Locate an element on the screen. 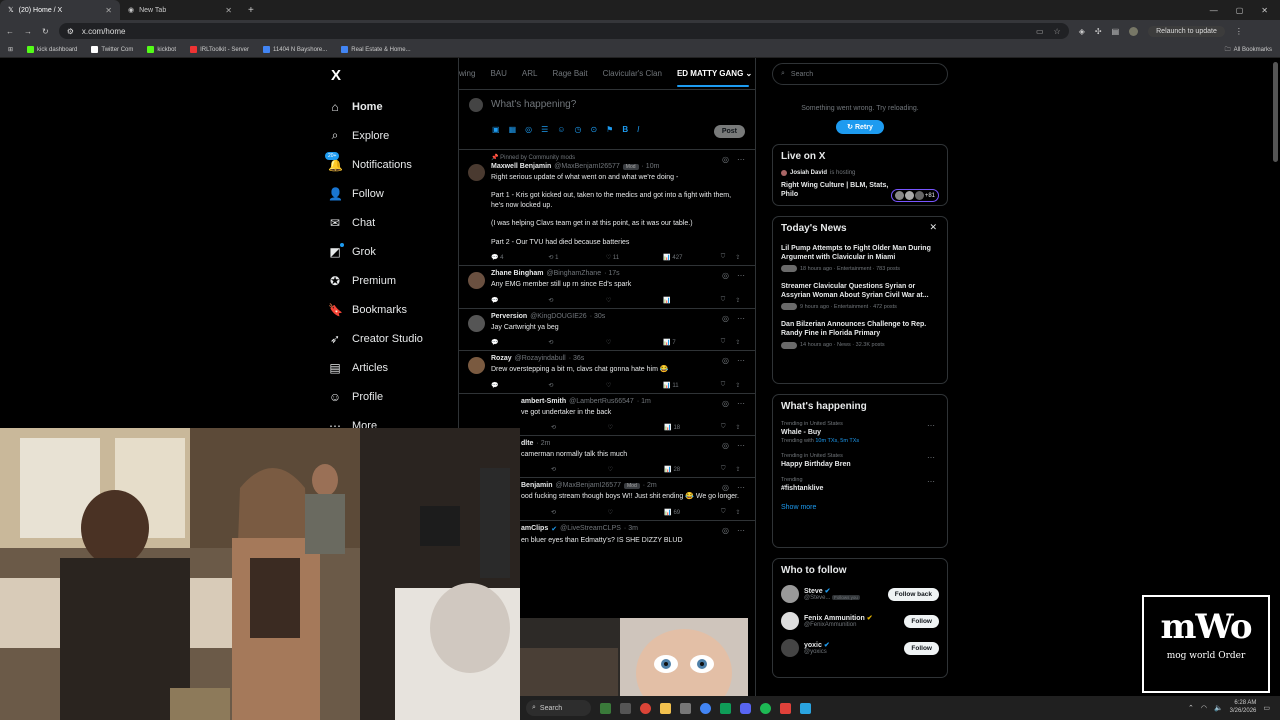 Image resolution: width=1280 pixels, height=720 pixels. tab-arl: ARL is located at coordinates (530, 73).